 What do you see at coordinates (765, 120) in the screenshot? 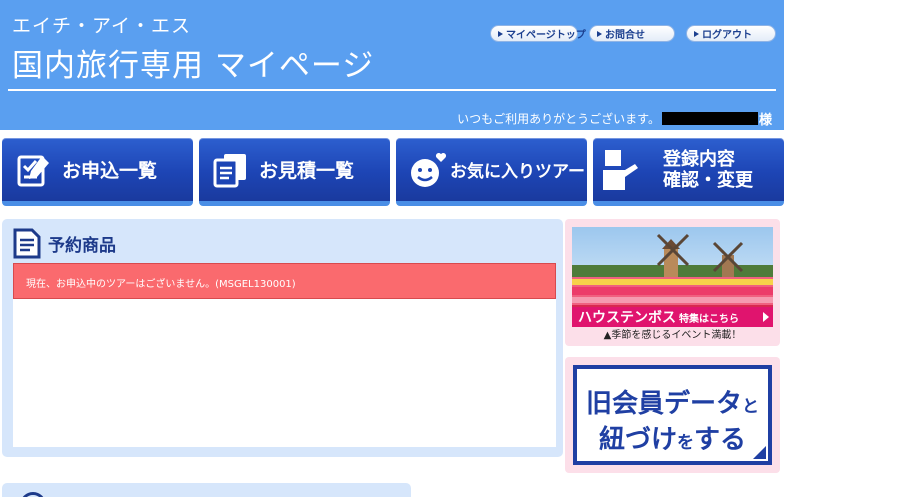
I see `honorific: 様` at bounding box center [765, 120].